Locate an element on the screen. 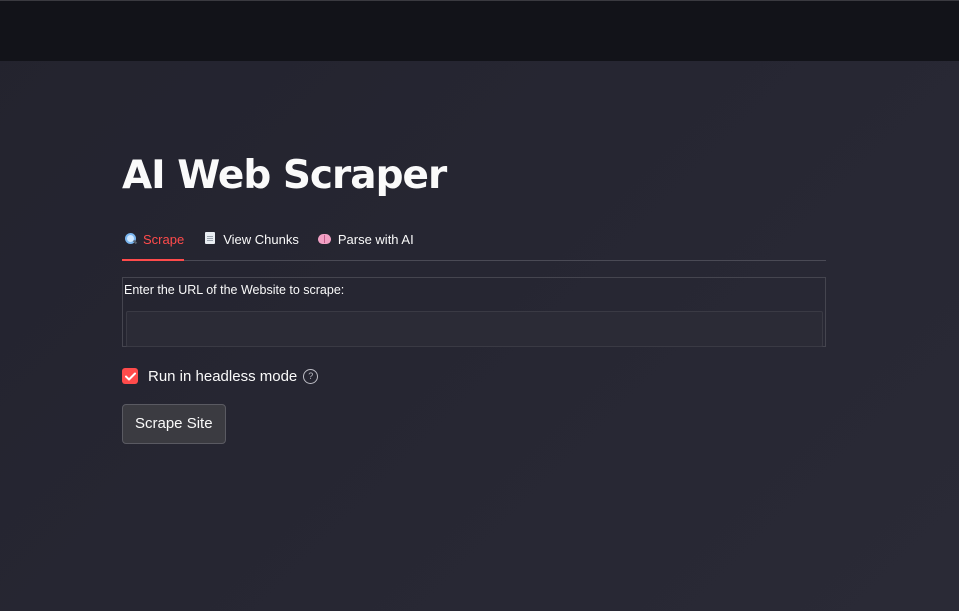 The image size is (959, 611). page-title: AI Web Scraper is located at coordinates (284, 175).